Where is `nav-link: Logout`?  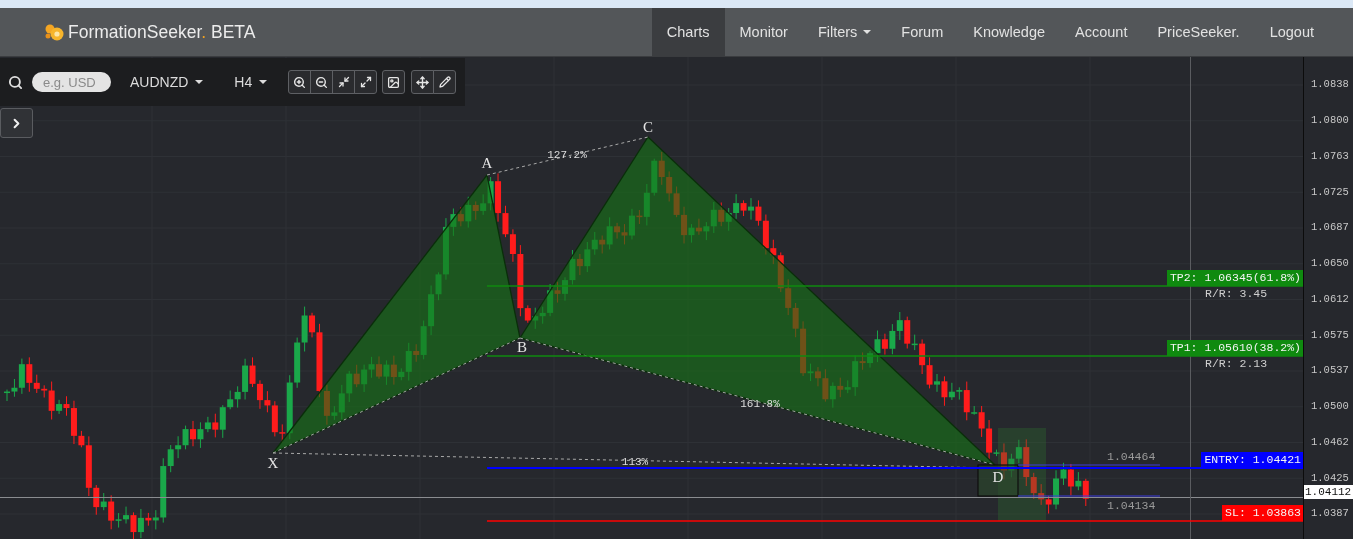 nav-link: Logout is located at coordinates (1291, 32).